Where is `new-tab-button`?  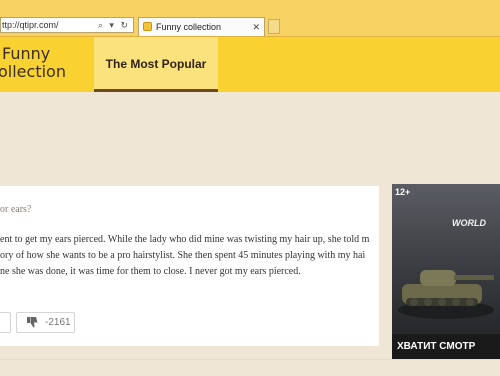
new-tab-button is located at coordinates (274, 26).